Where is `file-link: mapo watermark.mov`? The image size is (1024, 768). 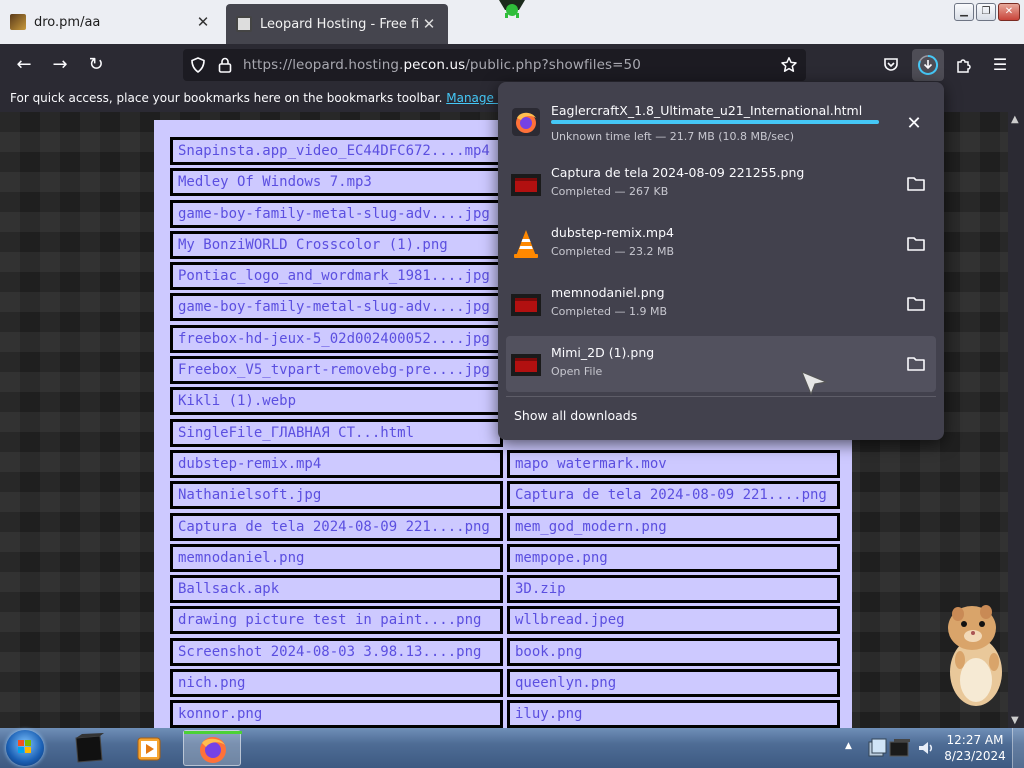
file-link: mapo watermark.mov is located at coordinates (673, 463).